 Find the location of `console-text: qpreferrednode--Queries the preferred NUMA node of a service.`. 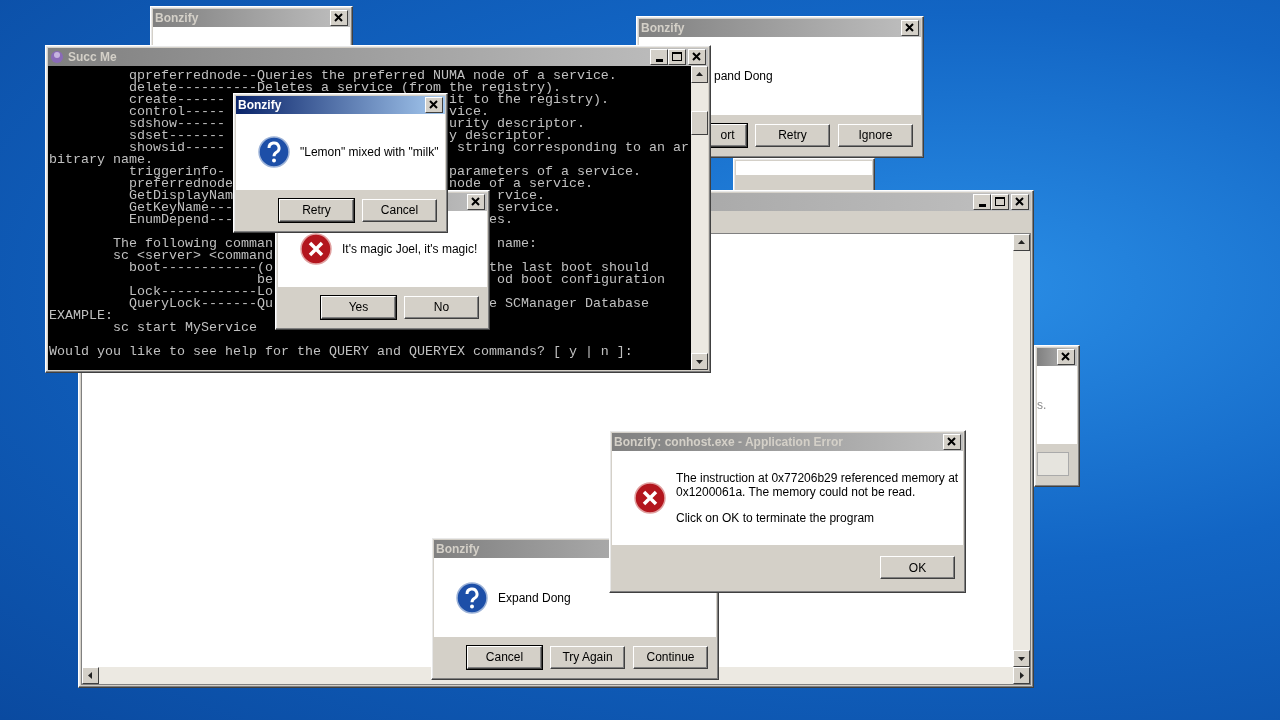

console-text: qpreferrednode--Queries the preferred NUMA node of a service. is located at coordinates (372, 75).